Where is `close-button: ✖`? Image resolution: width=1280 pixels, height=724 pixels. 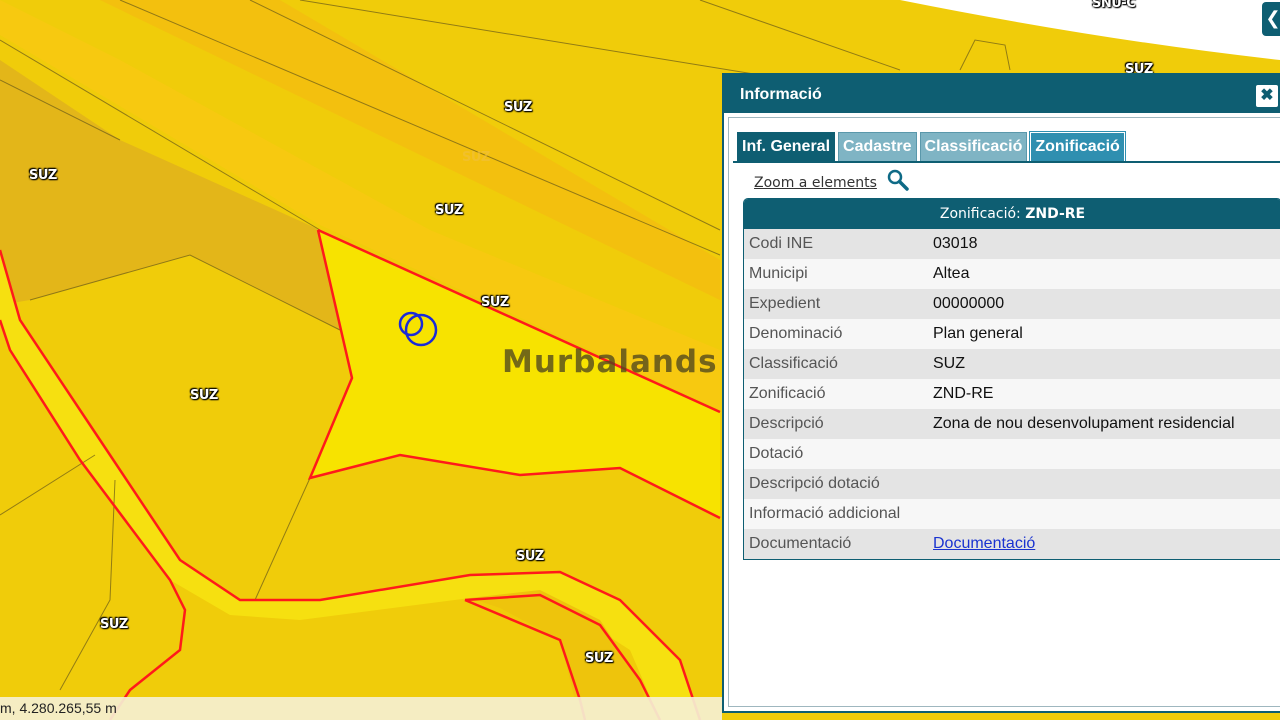 close-button: ✖ is located at coordinates (1267, 96).